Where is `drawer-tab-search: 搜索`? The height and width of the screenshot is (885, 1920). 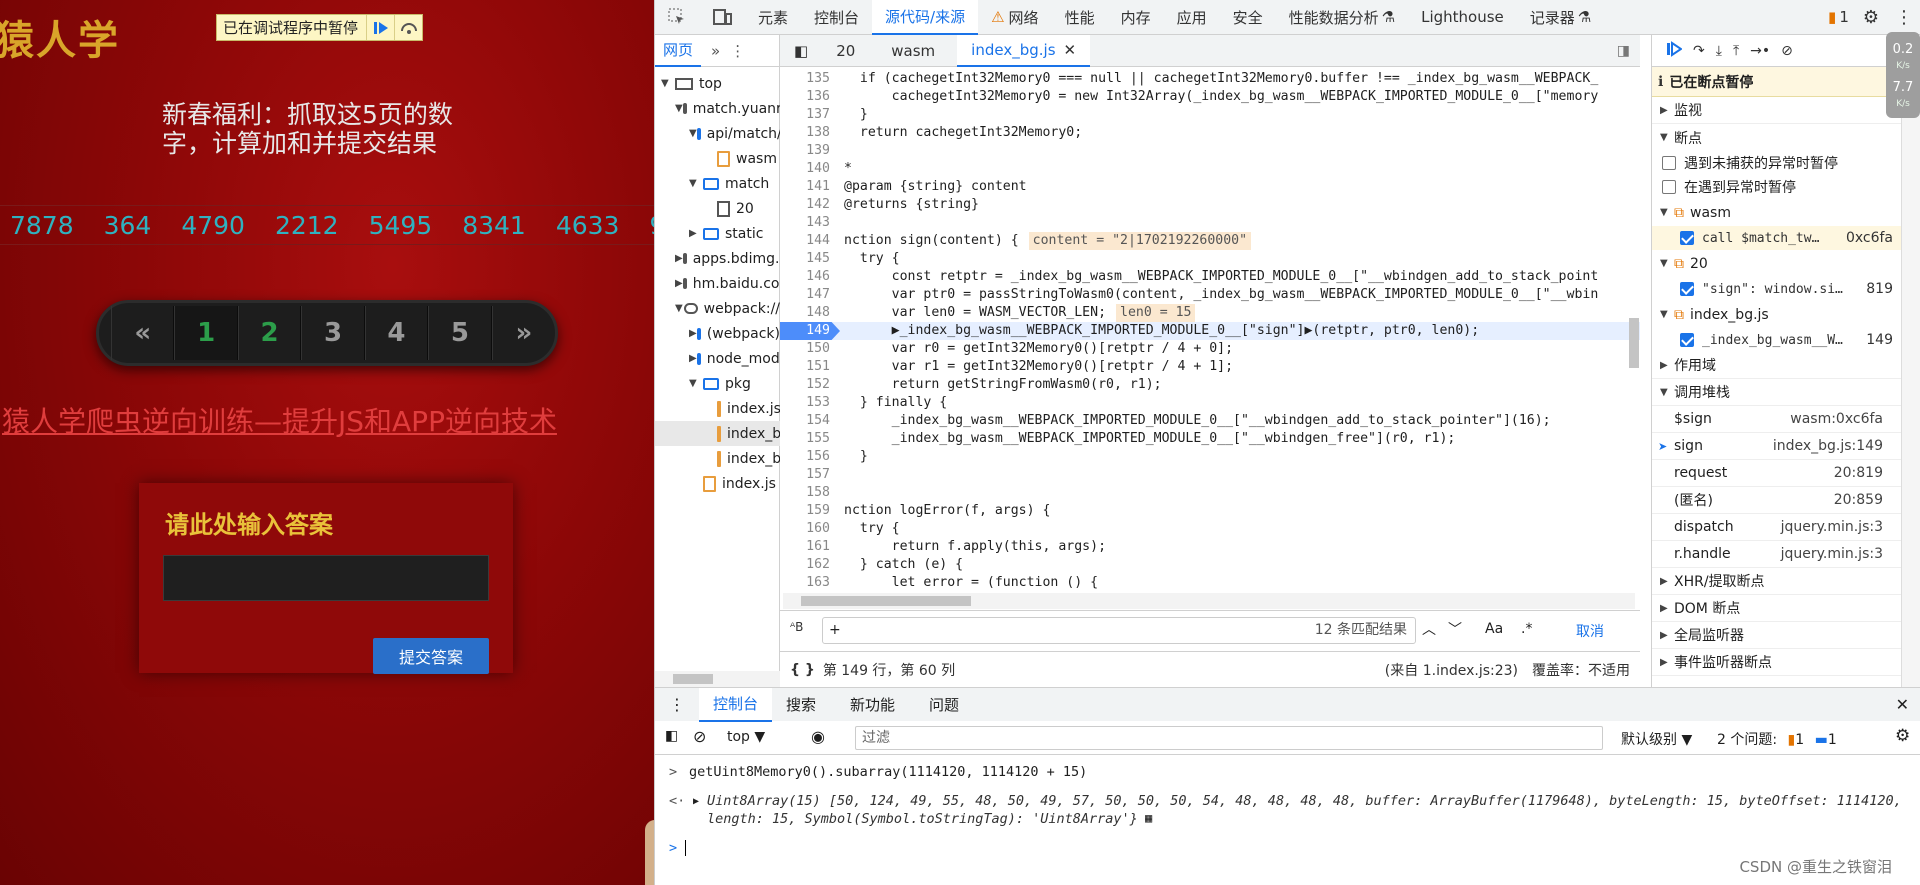
drawer-tab-search: 搜索 is located at coordinates (801, 705).